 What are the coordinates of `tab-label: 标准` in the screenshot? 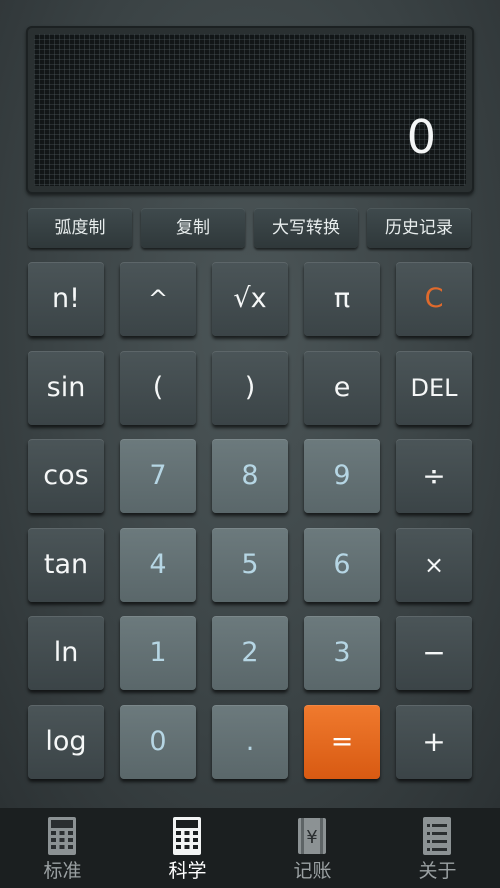 It's located at (62, 871).